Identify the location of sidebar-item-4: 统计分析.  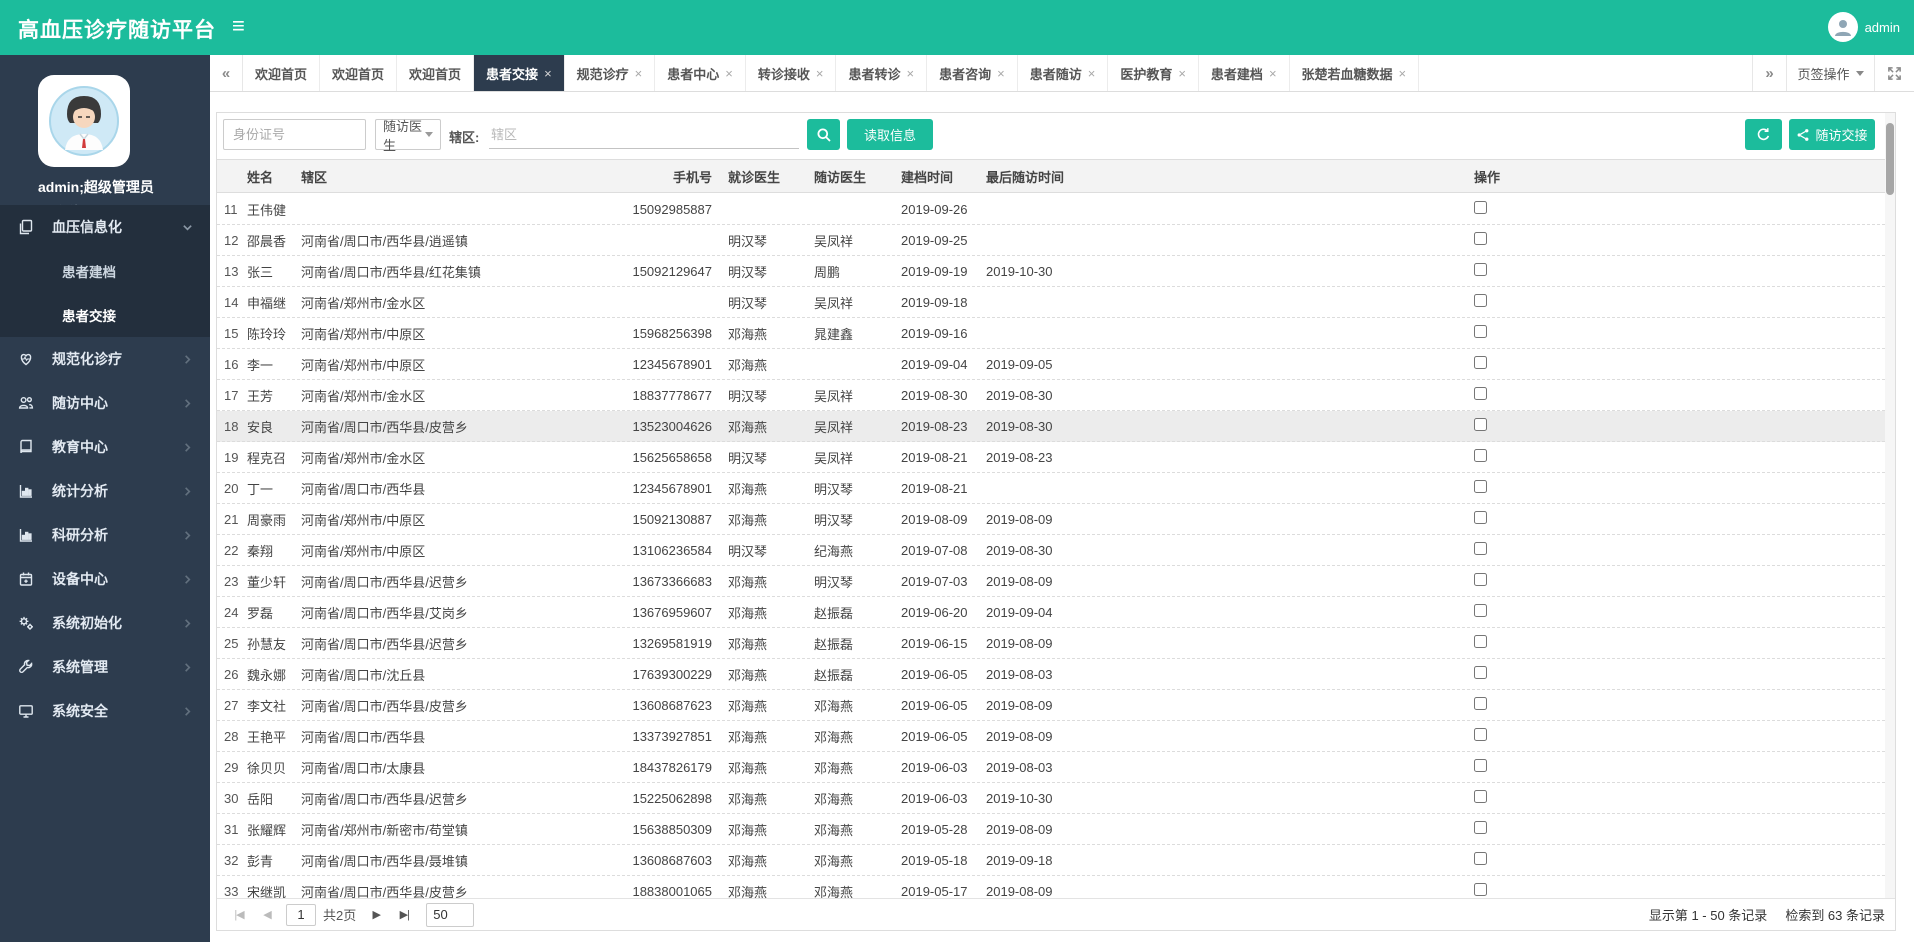
(105, 491).